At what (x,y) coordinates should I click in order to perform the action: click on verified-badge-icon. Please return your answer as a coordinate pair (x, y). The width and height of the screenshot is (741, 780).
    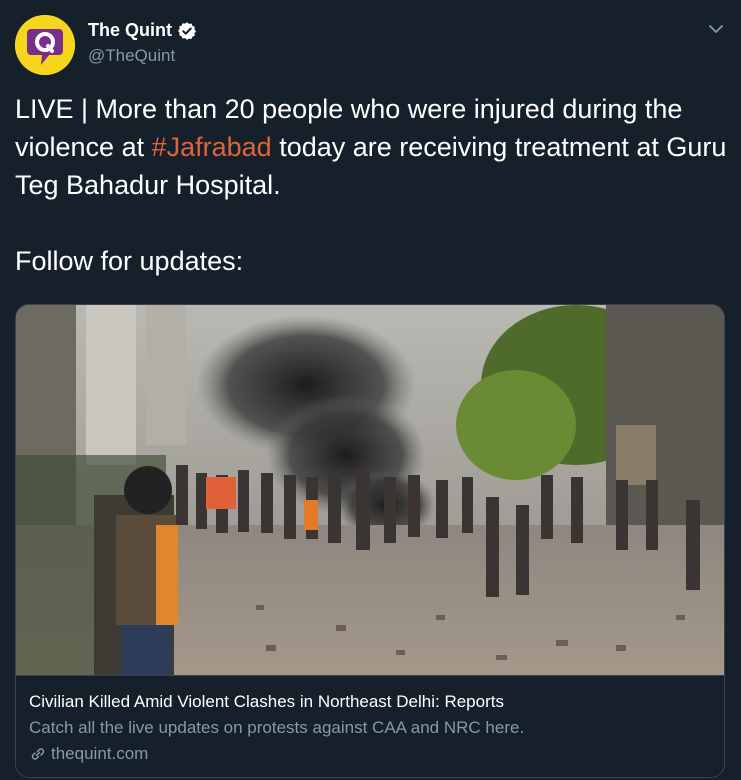
    Looking at the image, I should click on (187, 30).